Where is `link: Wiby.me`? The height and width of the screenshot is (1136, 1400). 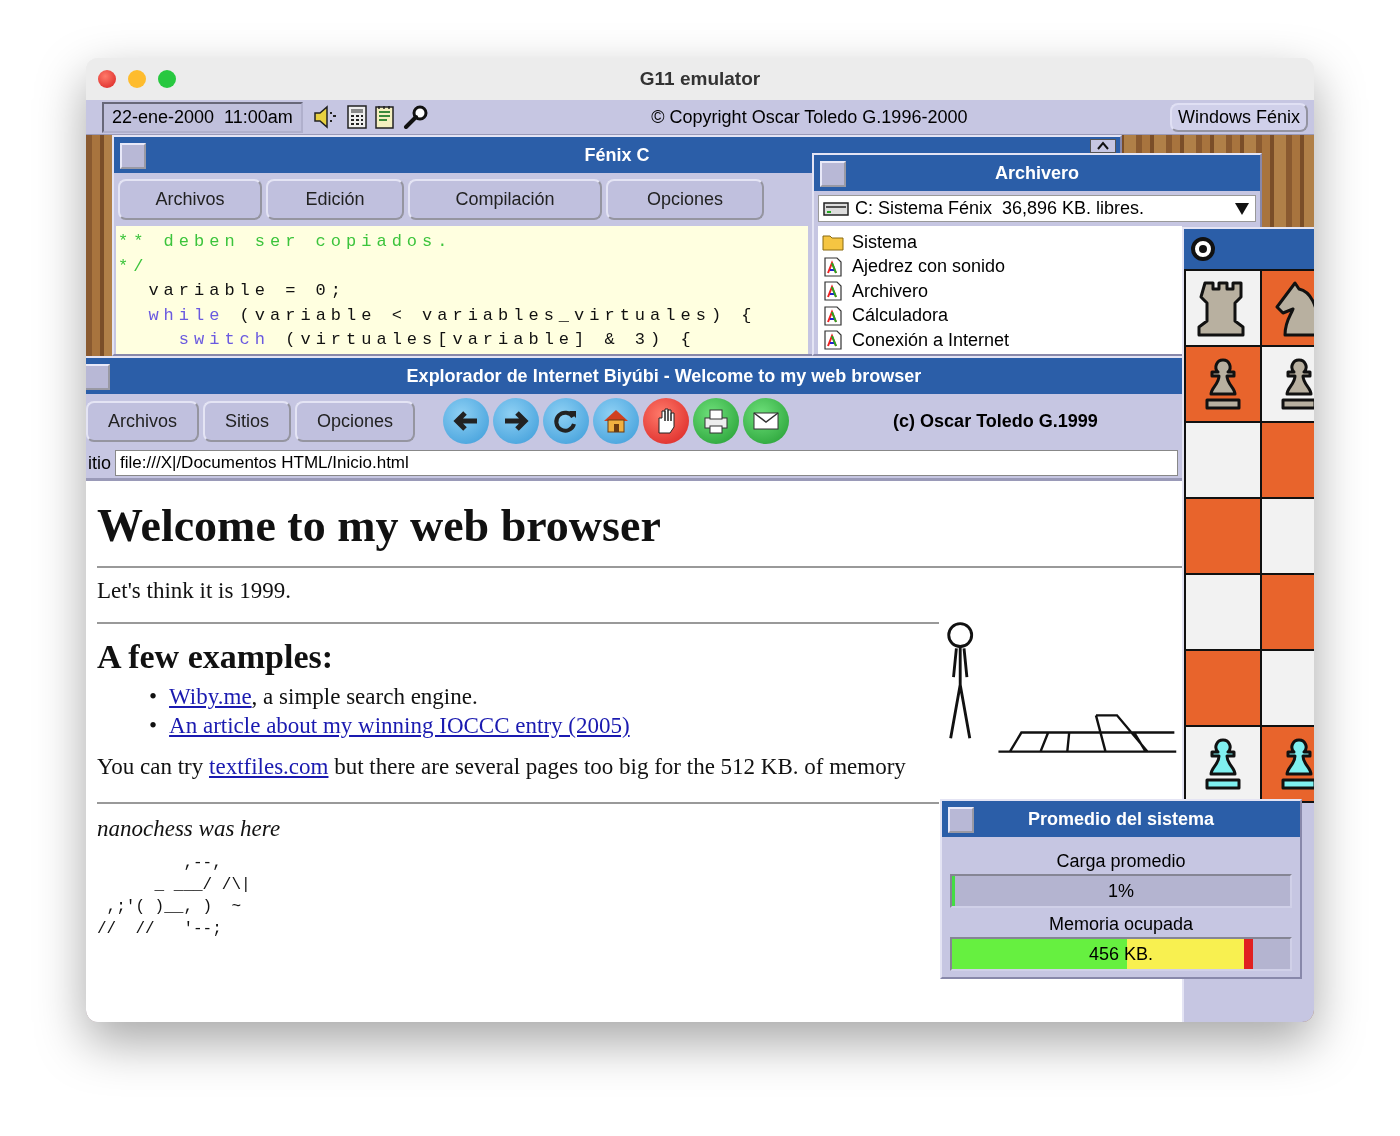 link: Wiby.me is located at coordinates (210, 696).